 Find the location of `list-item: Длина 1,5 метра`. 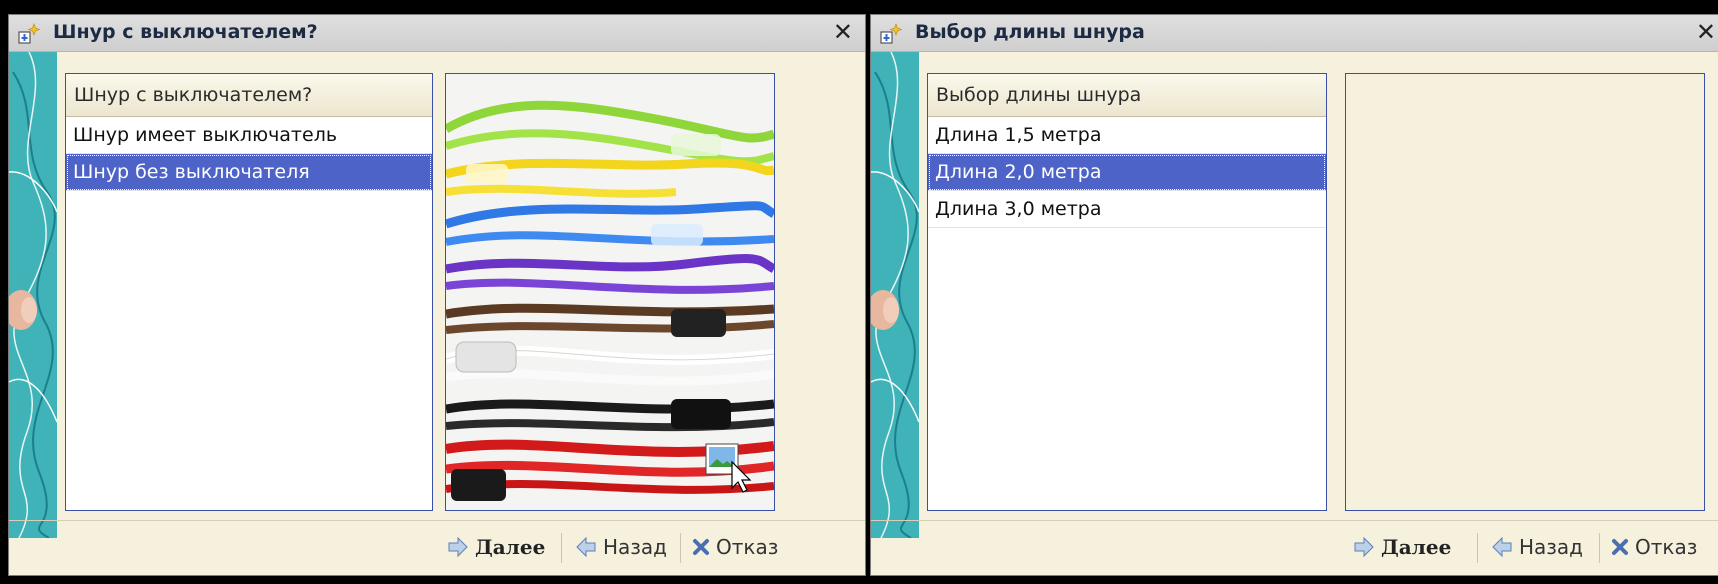

list-item: Длина 1,5 метра is located at coordinates (1127, 135).